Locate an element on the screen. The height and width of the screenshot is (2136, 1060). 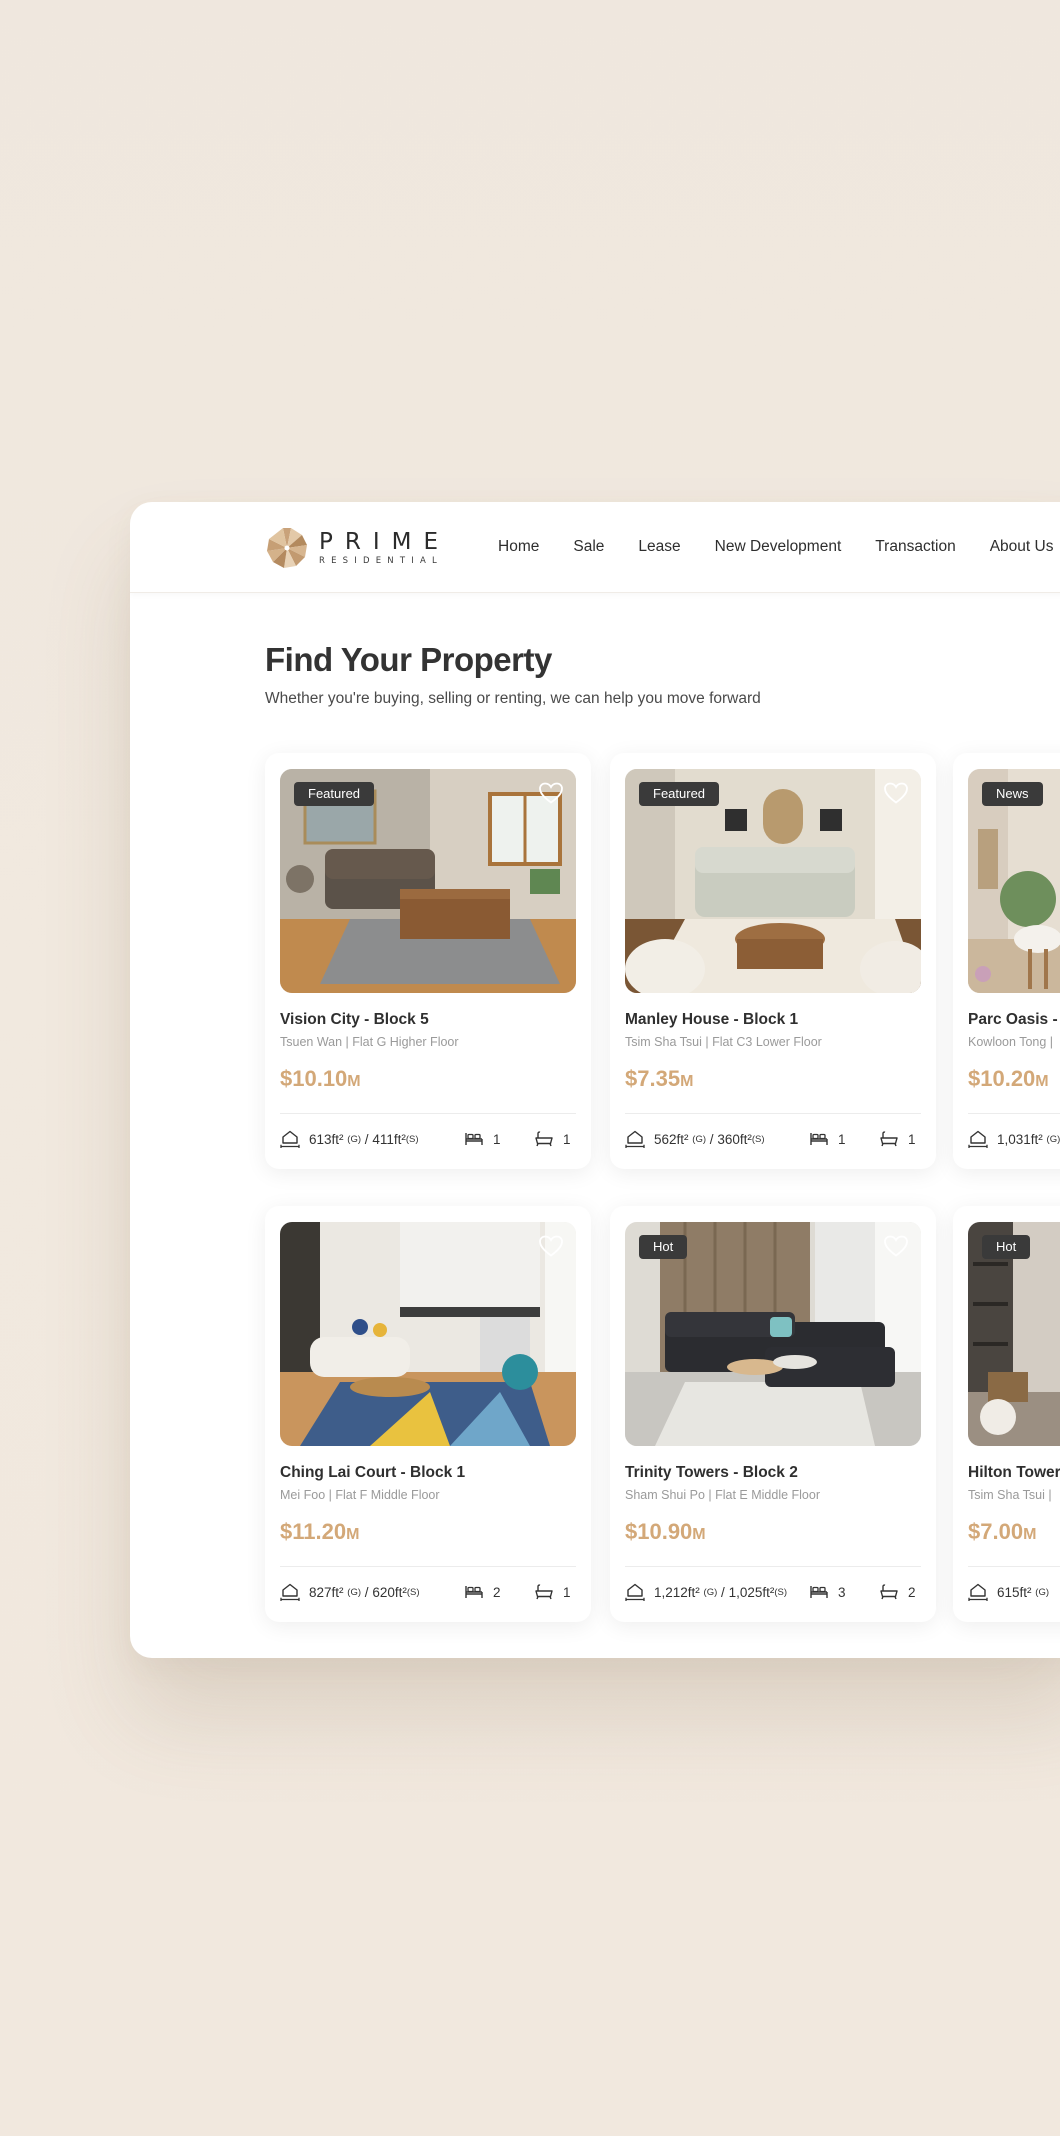
badge-news: News is located at coordinates (1012, 794).